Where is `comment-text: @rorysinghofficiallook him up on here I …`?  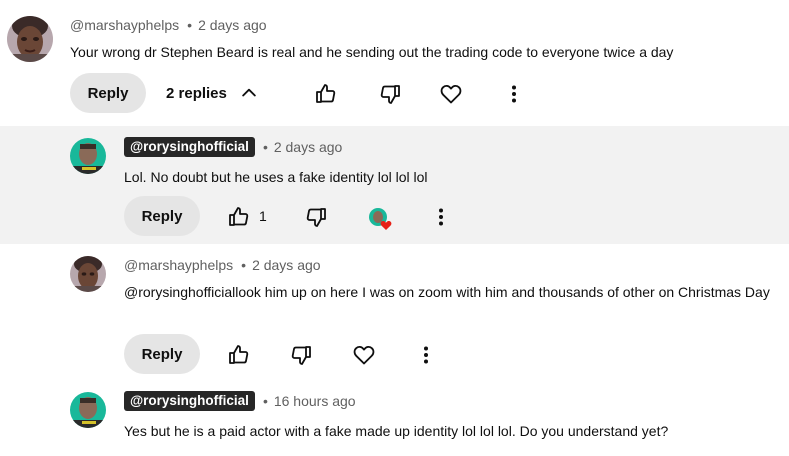
comment-text: @rorysinghofficiallook him up on here I … is located at coordinates (447, 292).